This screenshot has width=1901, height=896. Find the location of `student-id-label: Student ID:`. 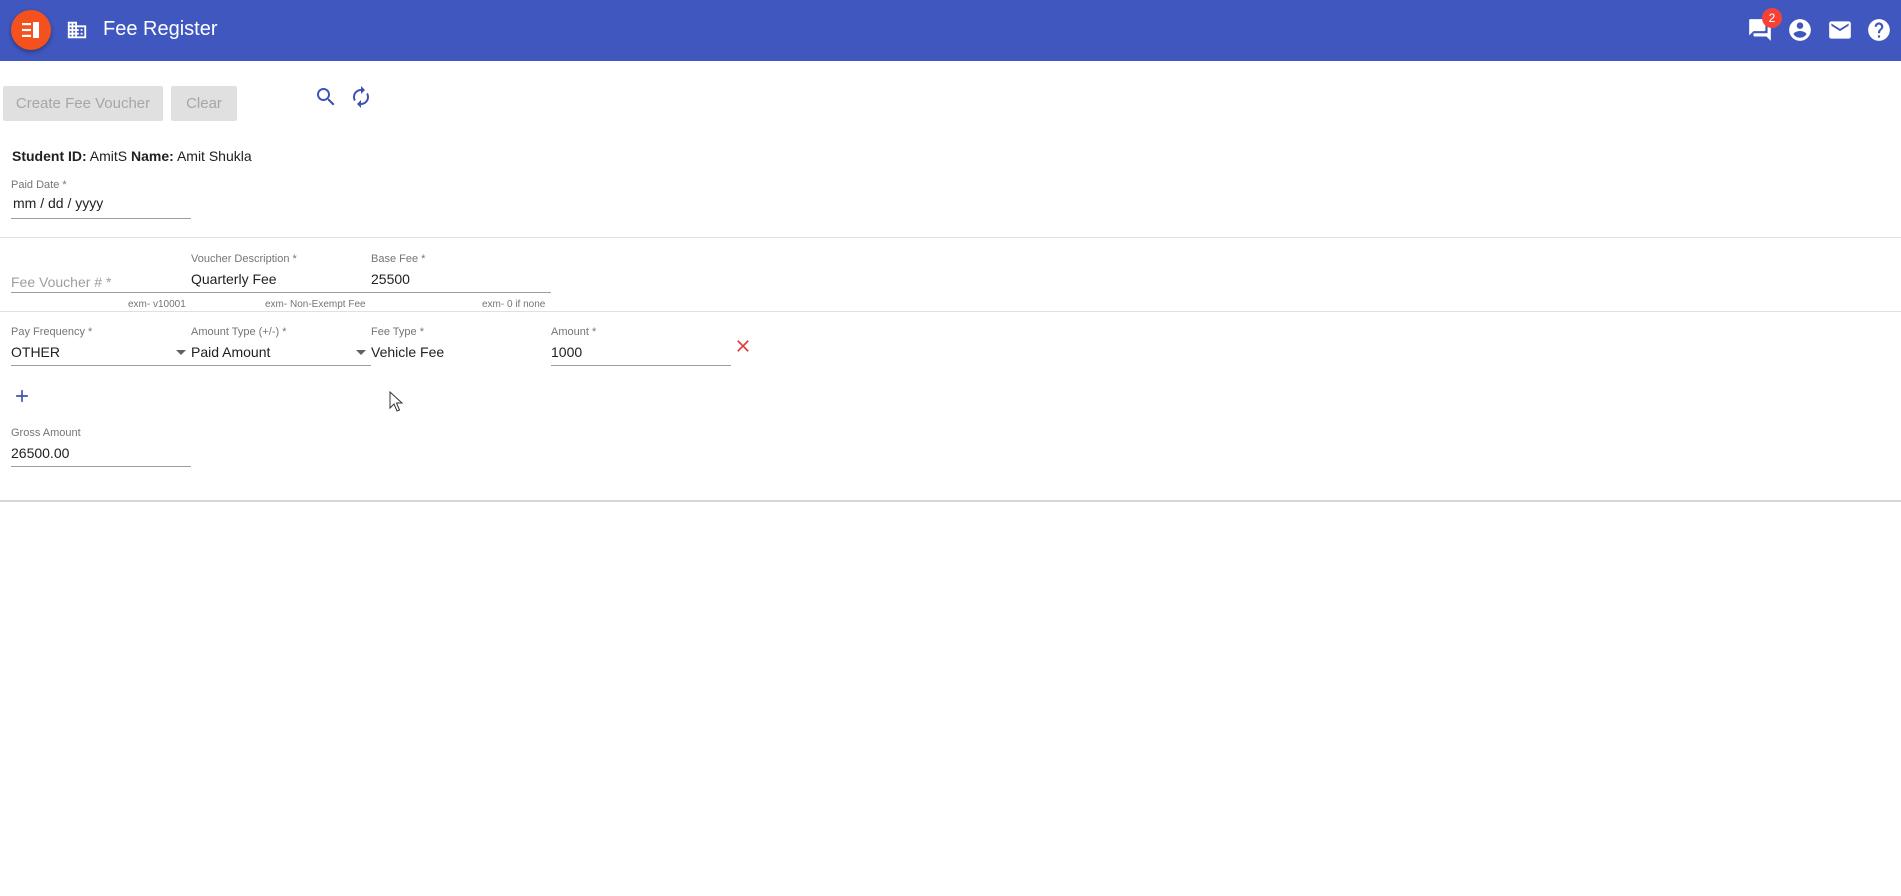

student-id-label: Student ID: is located at coordinates (49, 156).